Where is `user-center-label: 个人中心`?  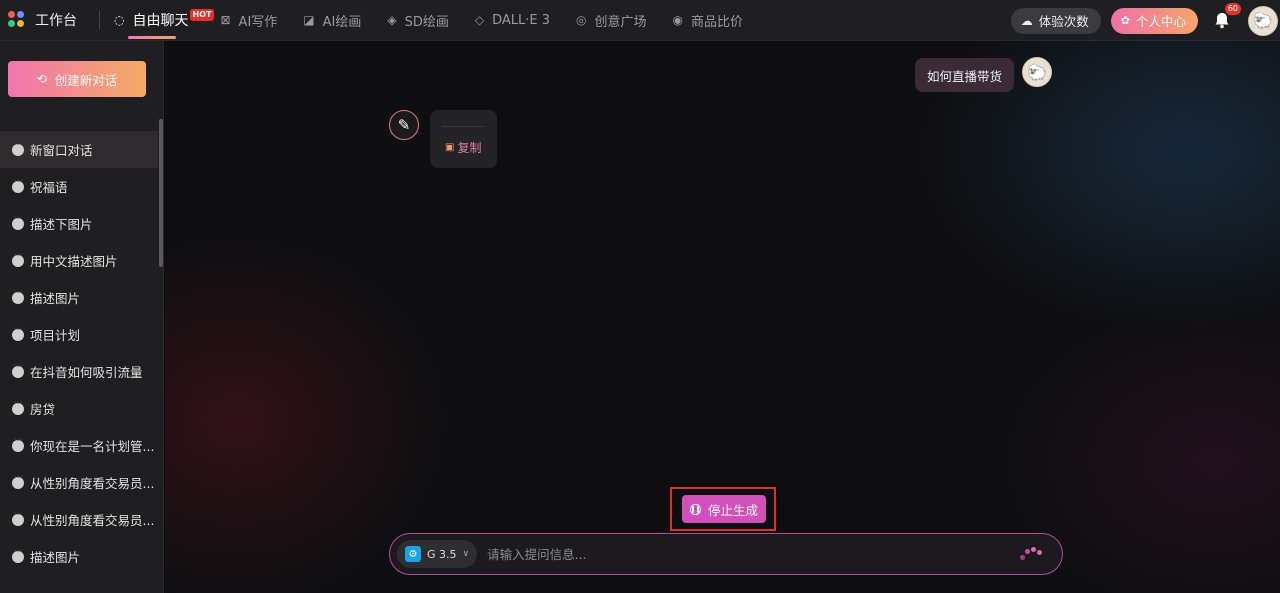 user-center-label: 个人中心 is located at coordinates (1160, 21).